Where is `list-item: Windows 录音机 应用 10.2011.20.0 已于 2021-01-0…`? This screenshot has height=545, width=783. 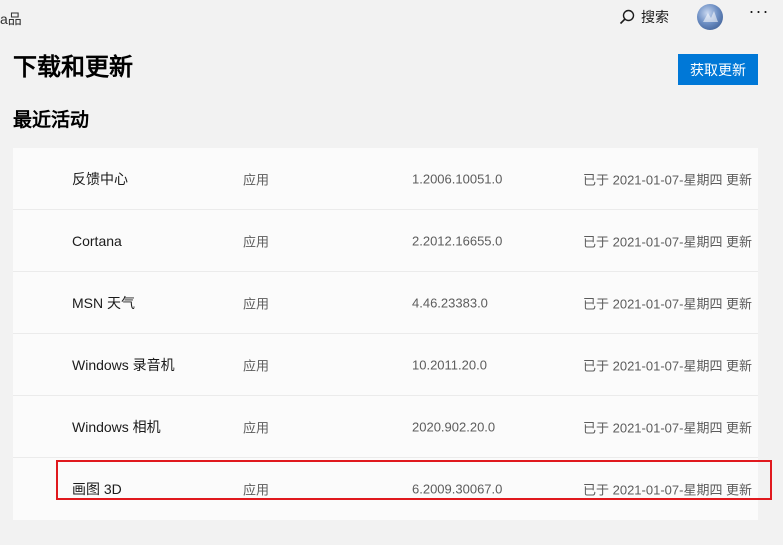 list-item: Windows 录音机 应用 10.2011.20.0 已于 2021-01-0… is located at coordinates (385, 365).